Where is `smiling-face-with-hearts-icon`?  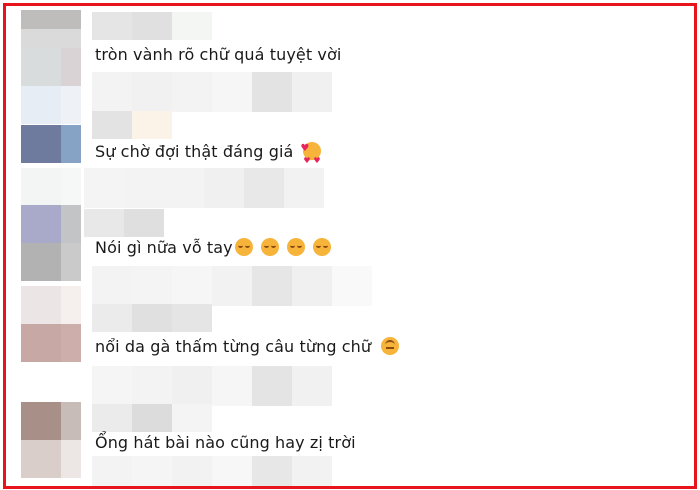 smiling-face-with-hearts-icon is located at coordinates (311, 155).